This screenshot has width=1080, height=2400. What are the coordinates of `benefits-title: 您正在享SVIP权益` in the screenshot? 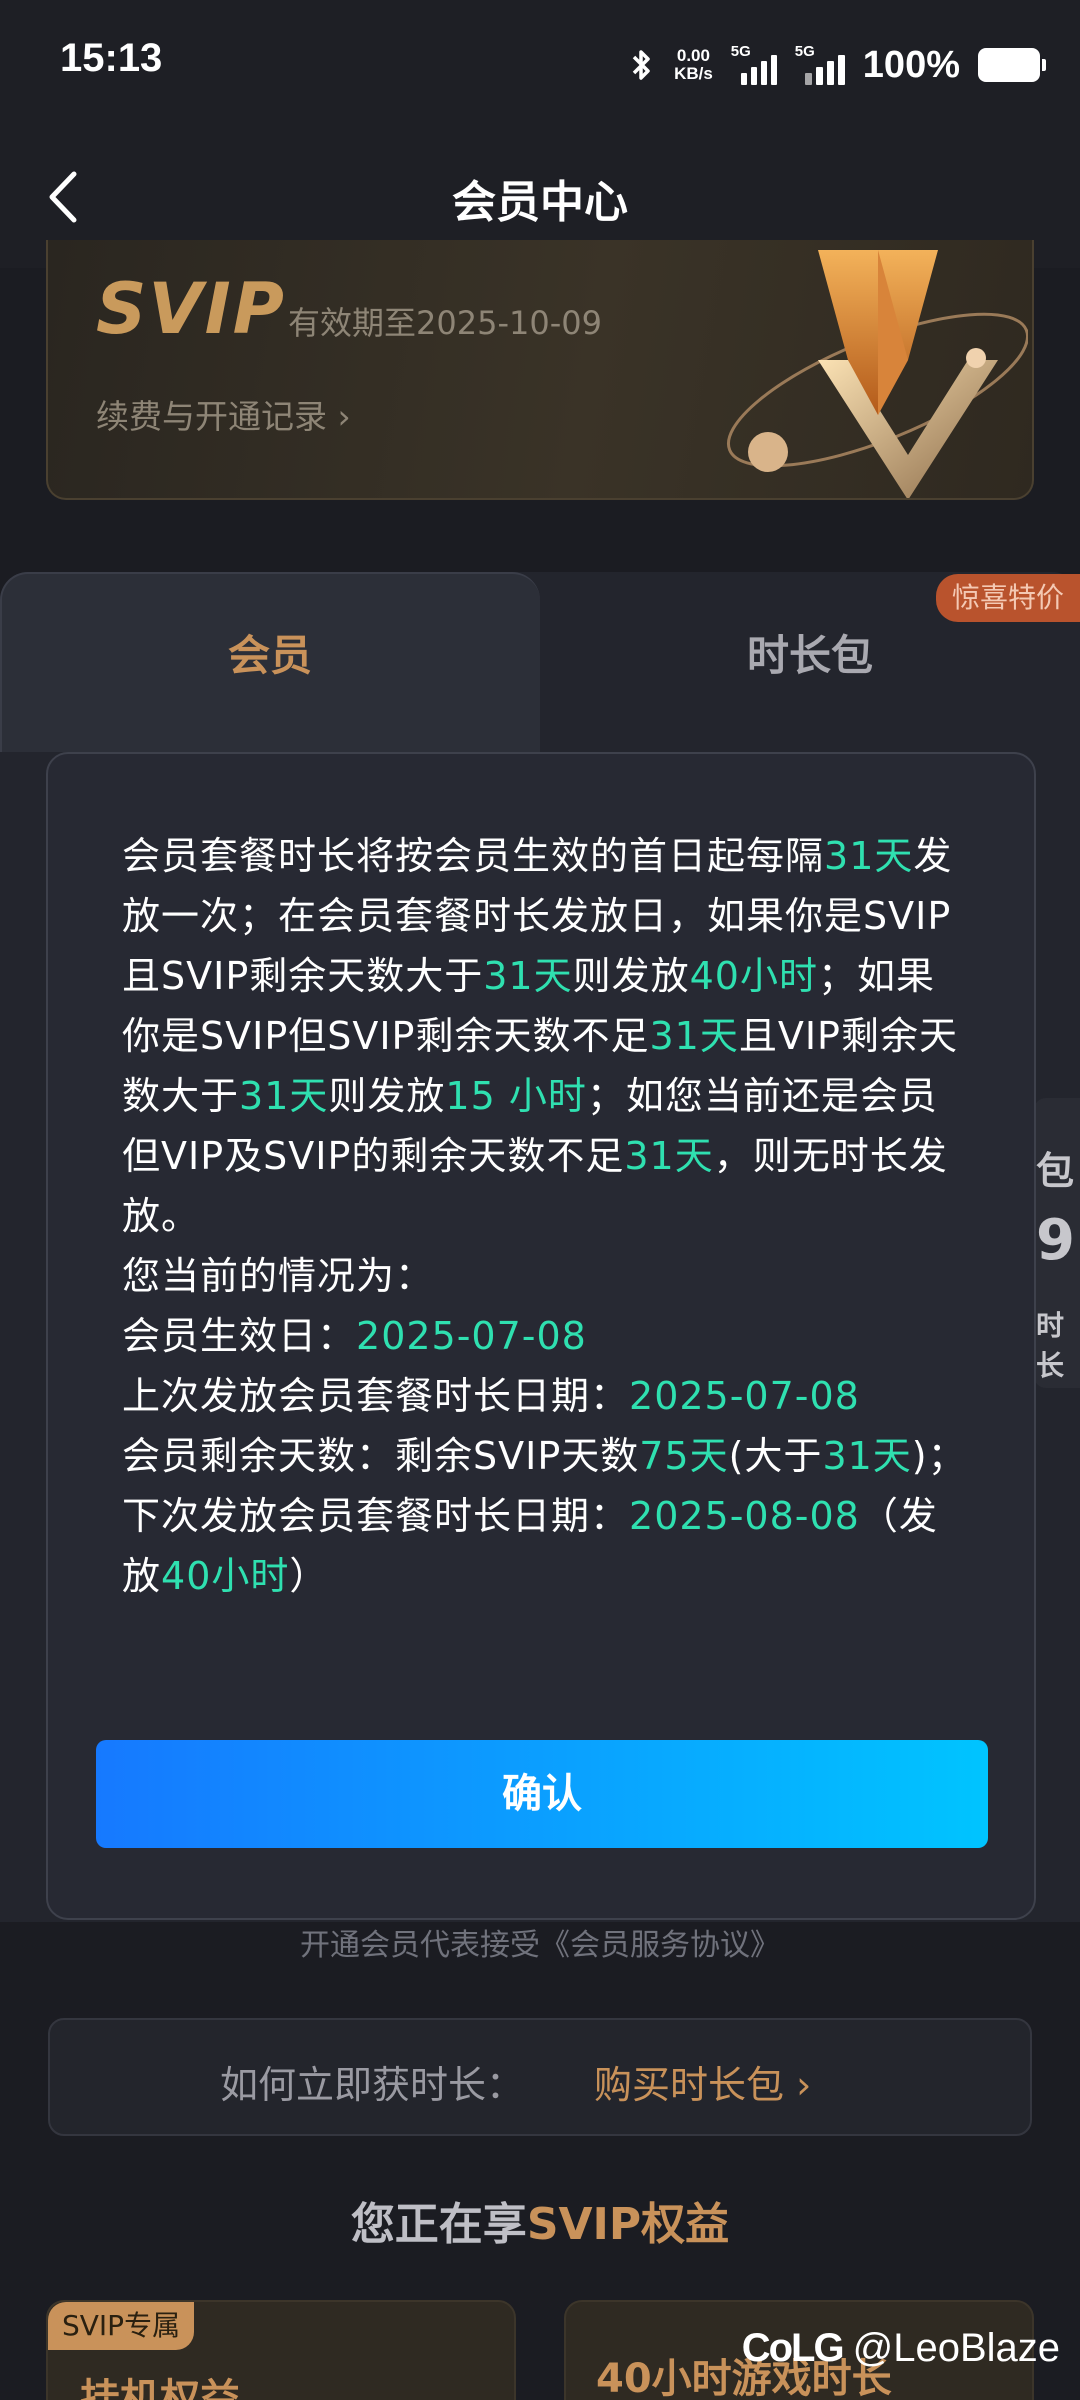 It's located at (540, 2224).